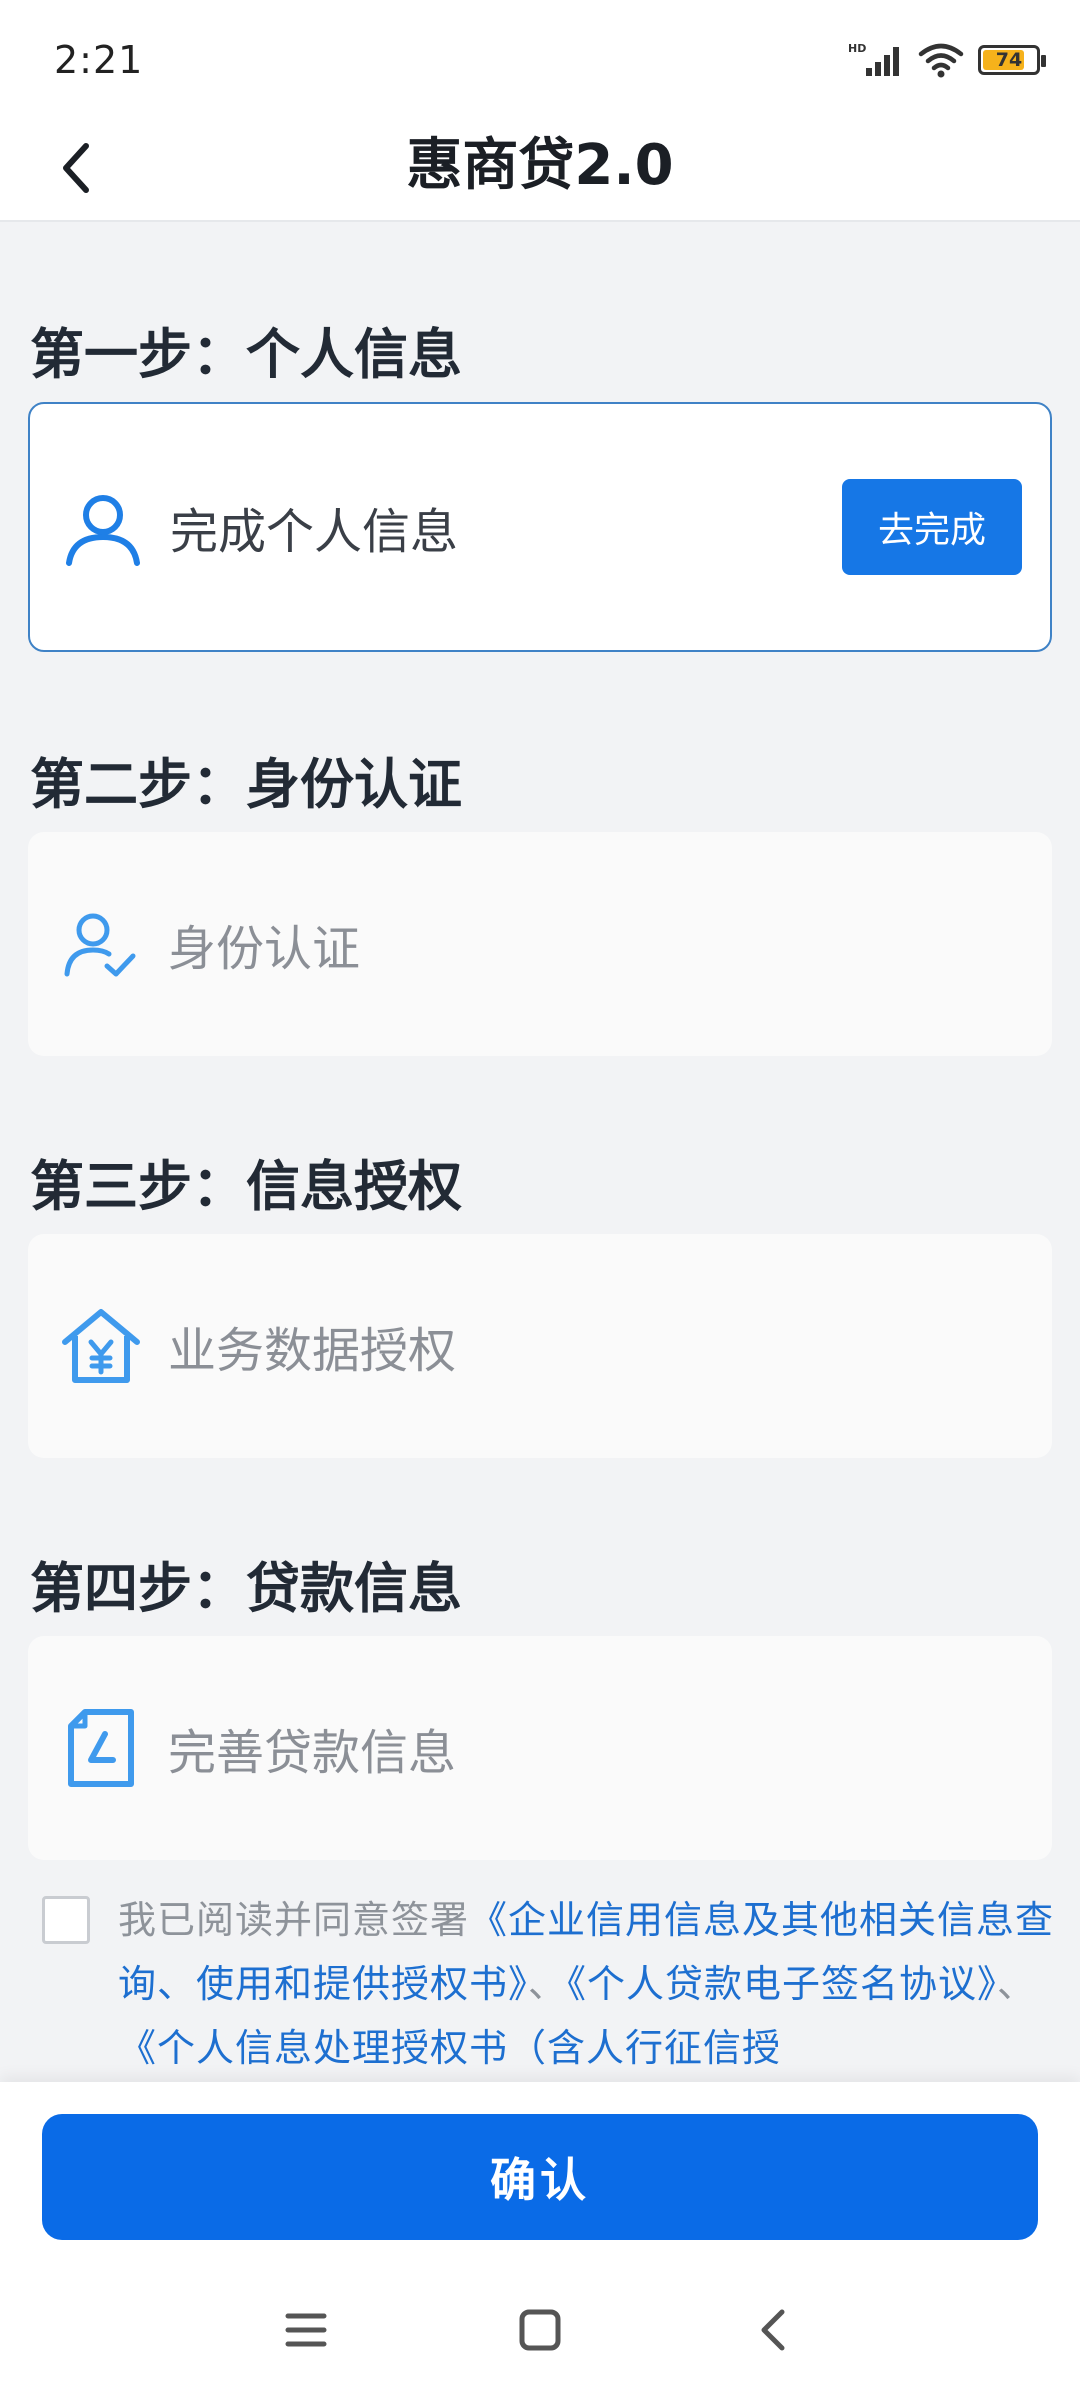 This screenshot has width=1080, height=2400. I want to click on house-yen-icon, so click(101, 1346).